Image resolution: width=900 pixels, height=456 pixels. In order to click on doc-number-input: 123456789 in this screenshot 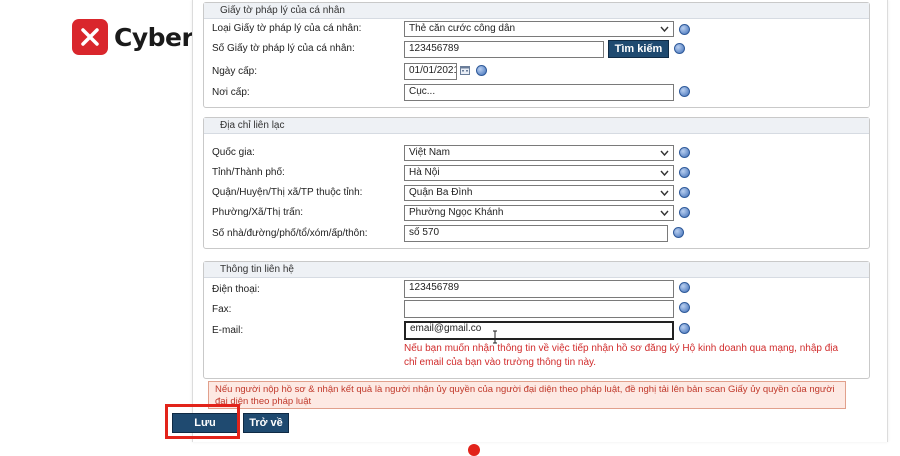, I will do `click(504, 49)`.